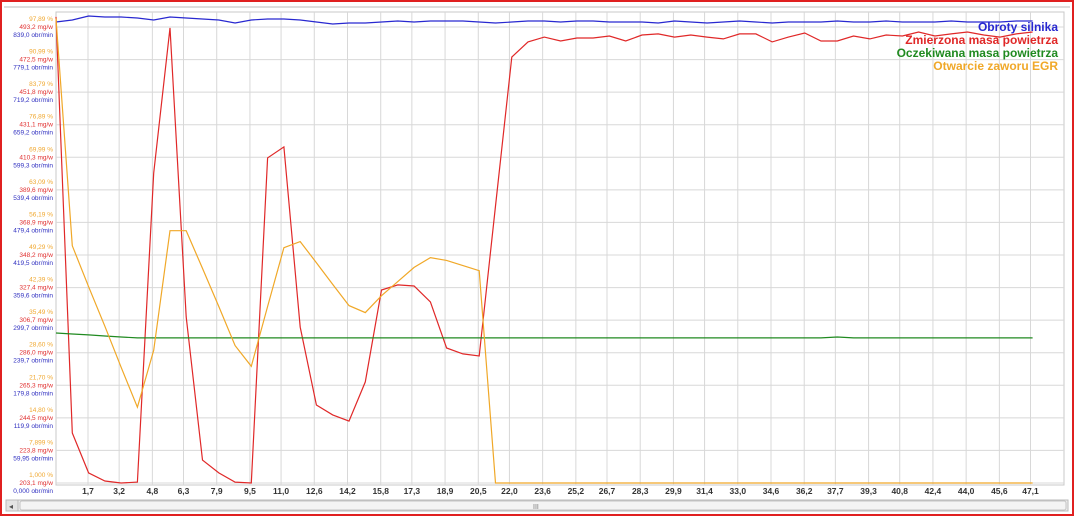 The height and width of the screenshot is (516, 1074). What do you see at coordinates (412, 491) in the screenshot?
I see `x-tick-label: 17,3` at bounding box center [412, 491].